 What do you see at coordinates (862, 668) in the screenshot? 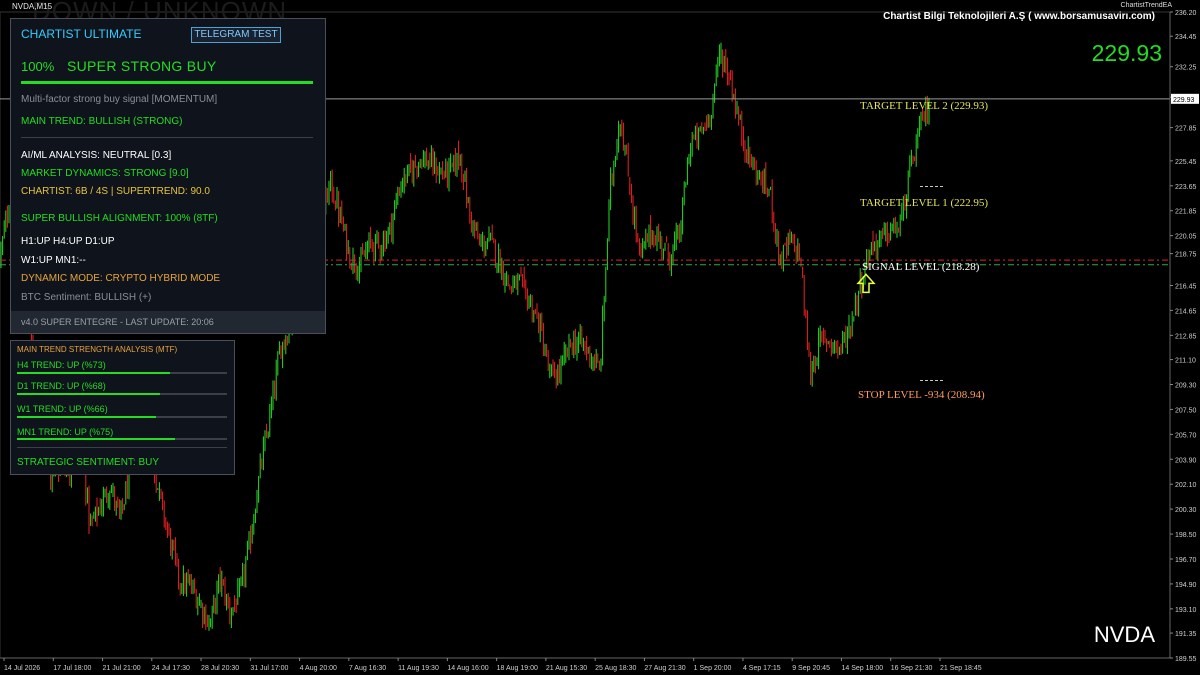
I see `x-tick-label: 14 Sep 18:00` at bounding box center [862, 668].